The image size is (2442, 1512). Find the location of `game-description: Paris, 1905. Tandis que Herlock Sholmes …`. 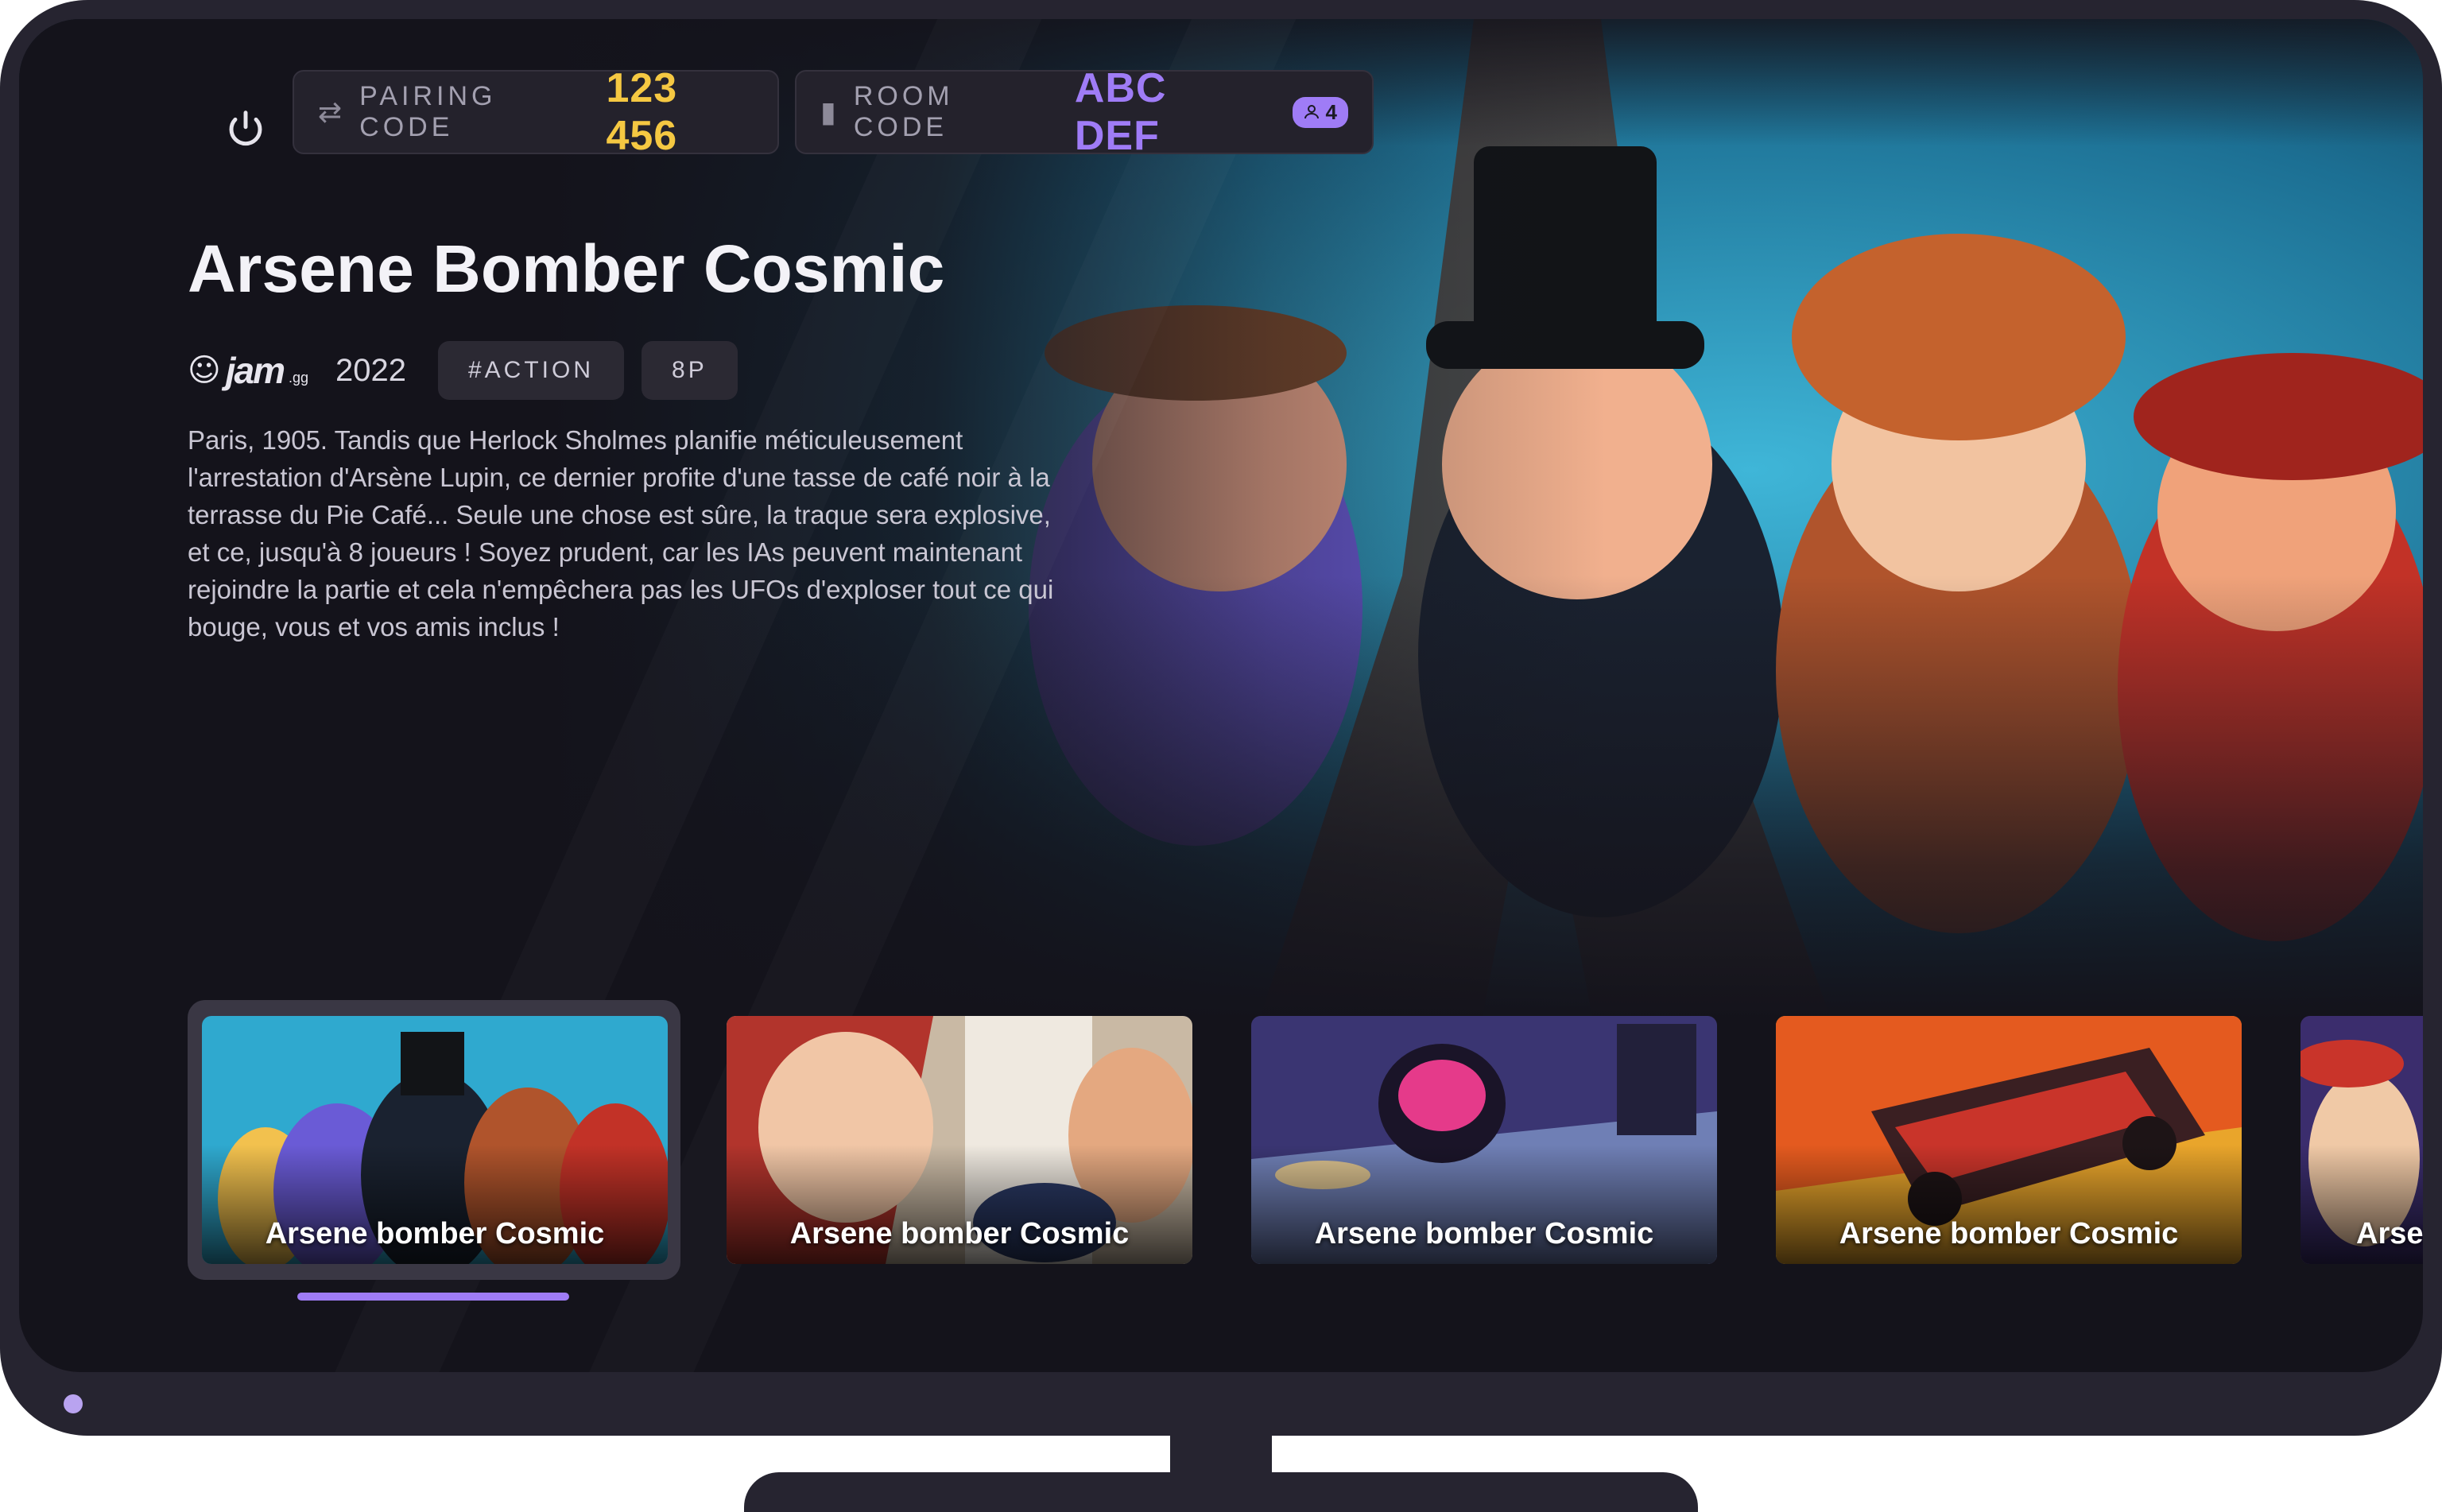

game-description: Paris, 1905. Tandis que Herlock Sholmes … is located at coordinates (621, 533).